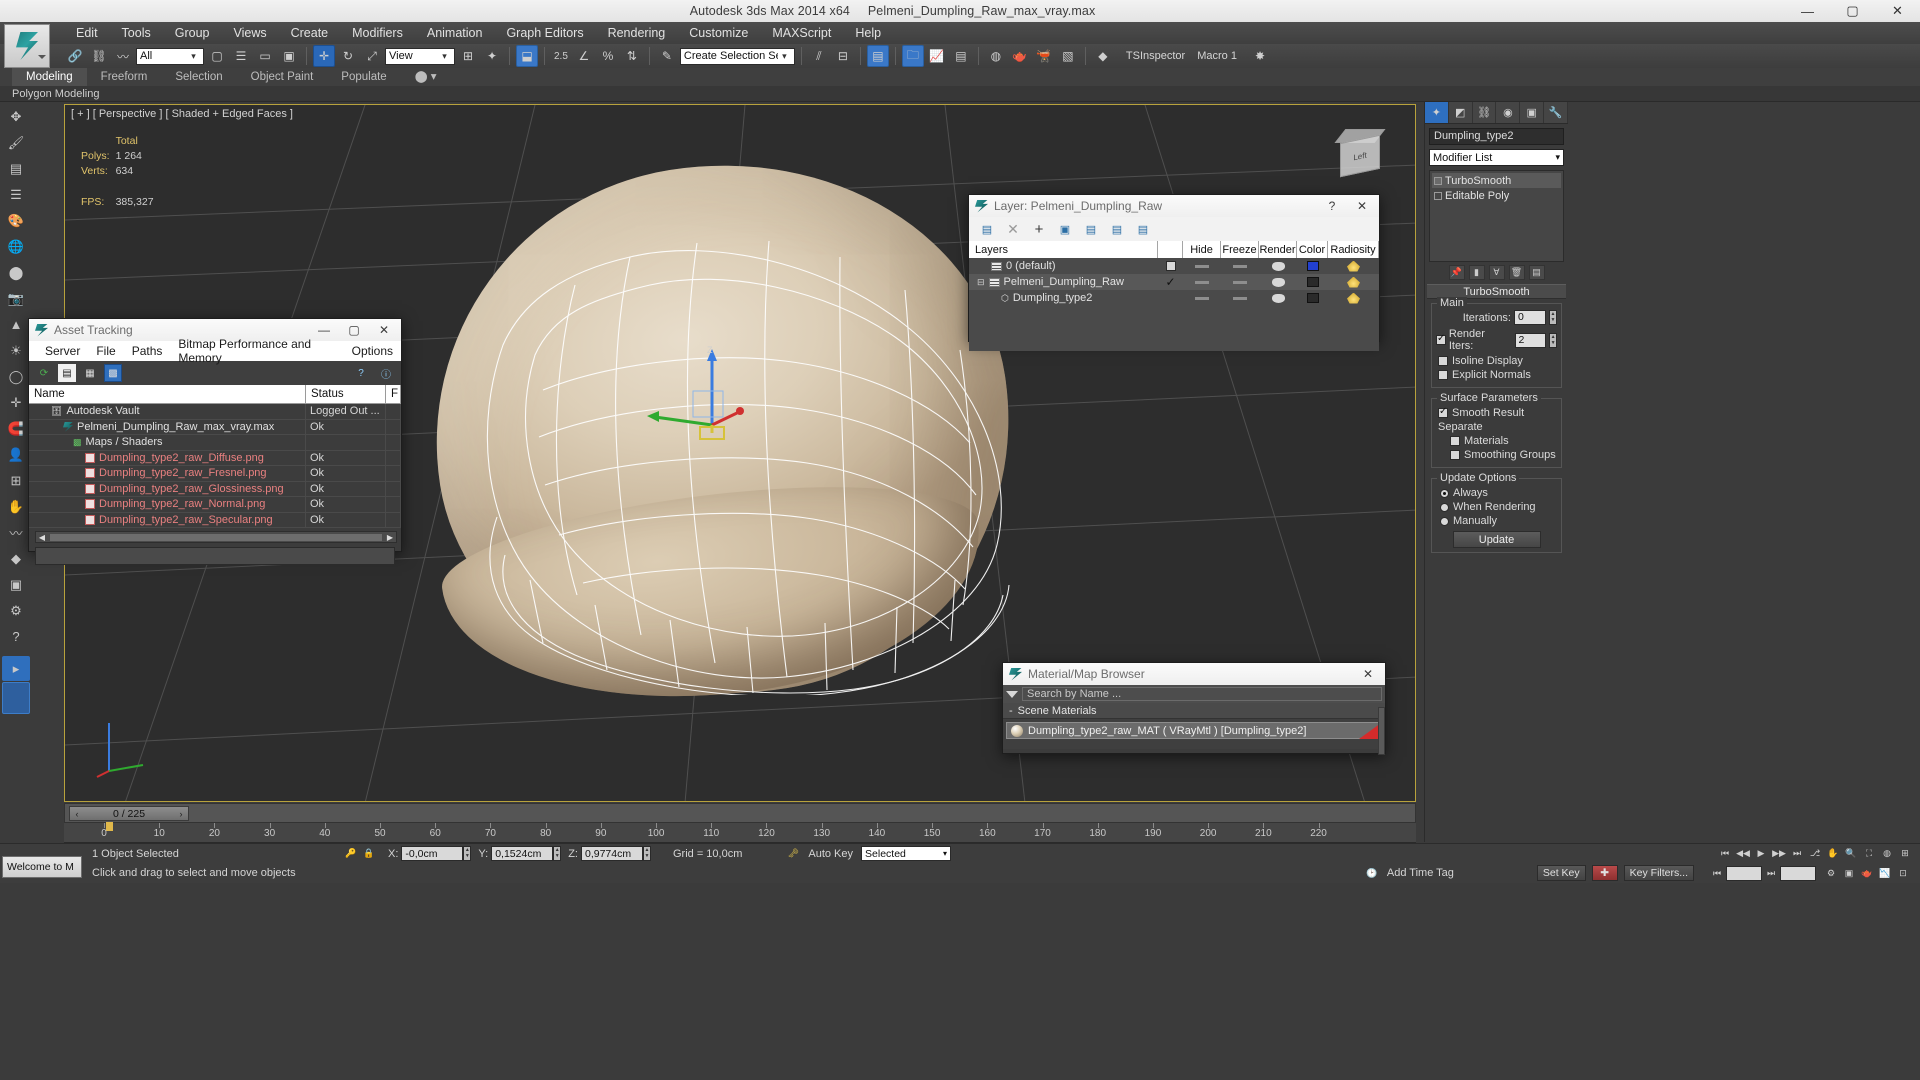  Describe the element at coordinates (75, 56) in the screenshot. I see `link-icon: 🔗` at that location.